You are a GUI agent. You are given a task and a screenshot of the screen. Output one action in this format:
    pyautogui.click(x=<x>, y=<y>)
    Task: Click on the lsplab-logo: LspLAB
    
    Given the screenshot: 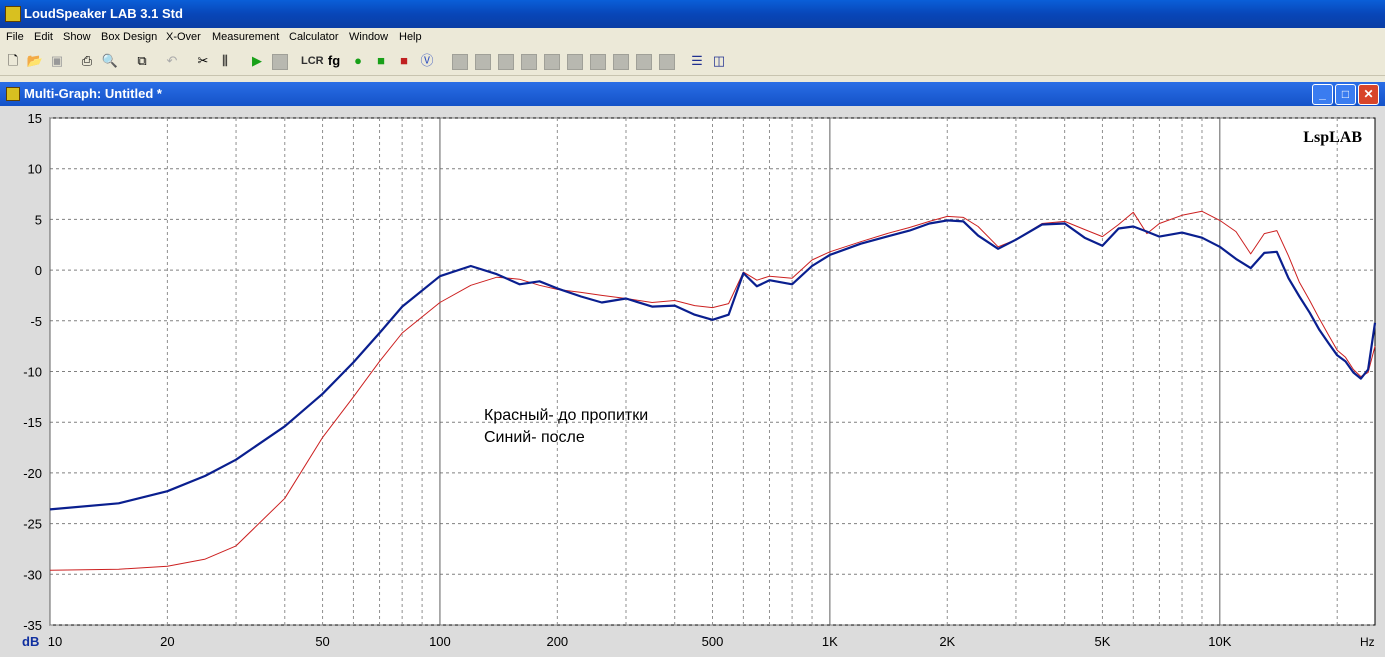 What is the action you would take?
    pyautogui.click(x=1332, y=137)
    